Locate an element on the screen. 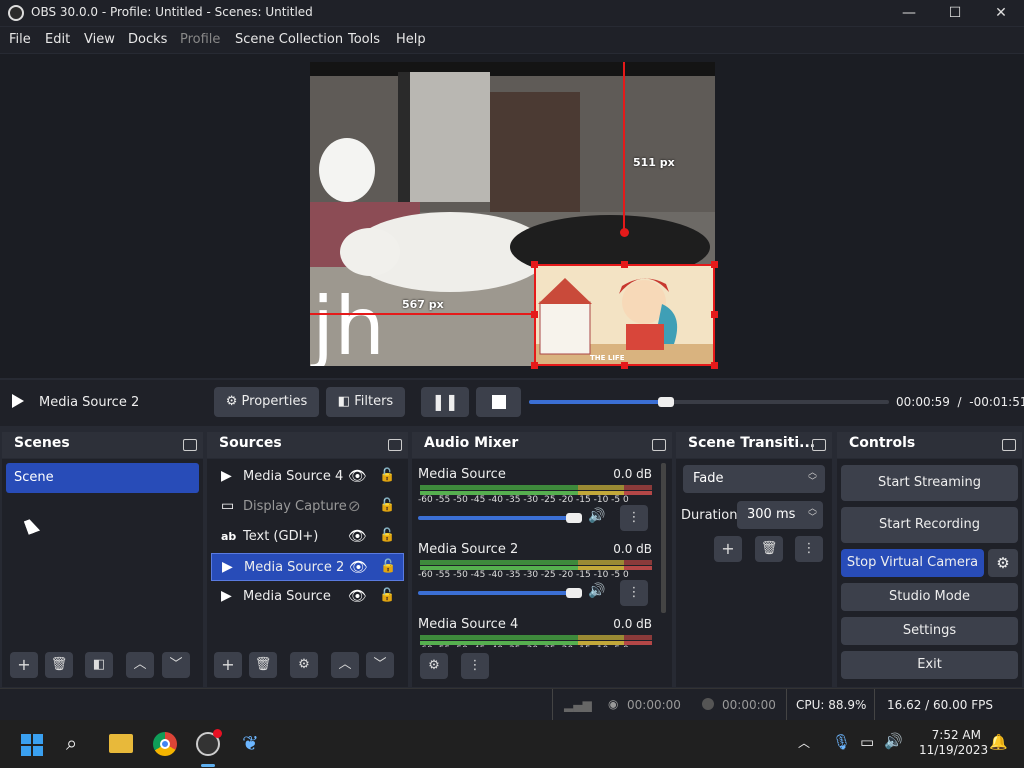  source-item: ▶ Media Source 👁 🔓 is located at coordinates (307, 597).